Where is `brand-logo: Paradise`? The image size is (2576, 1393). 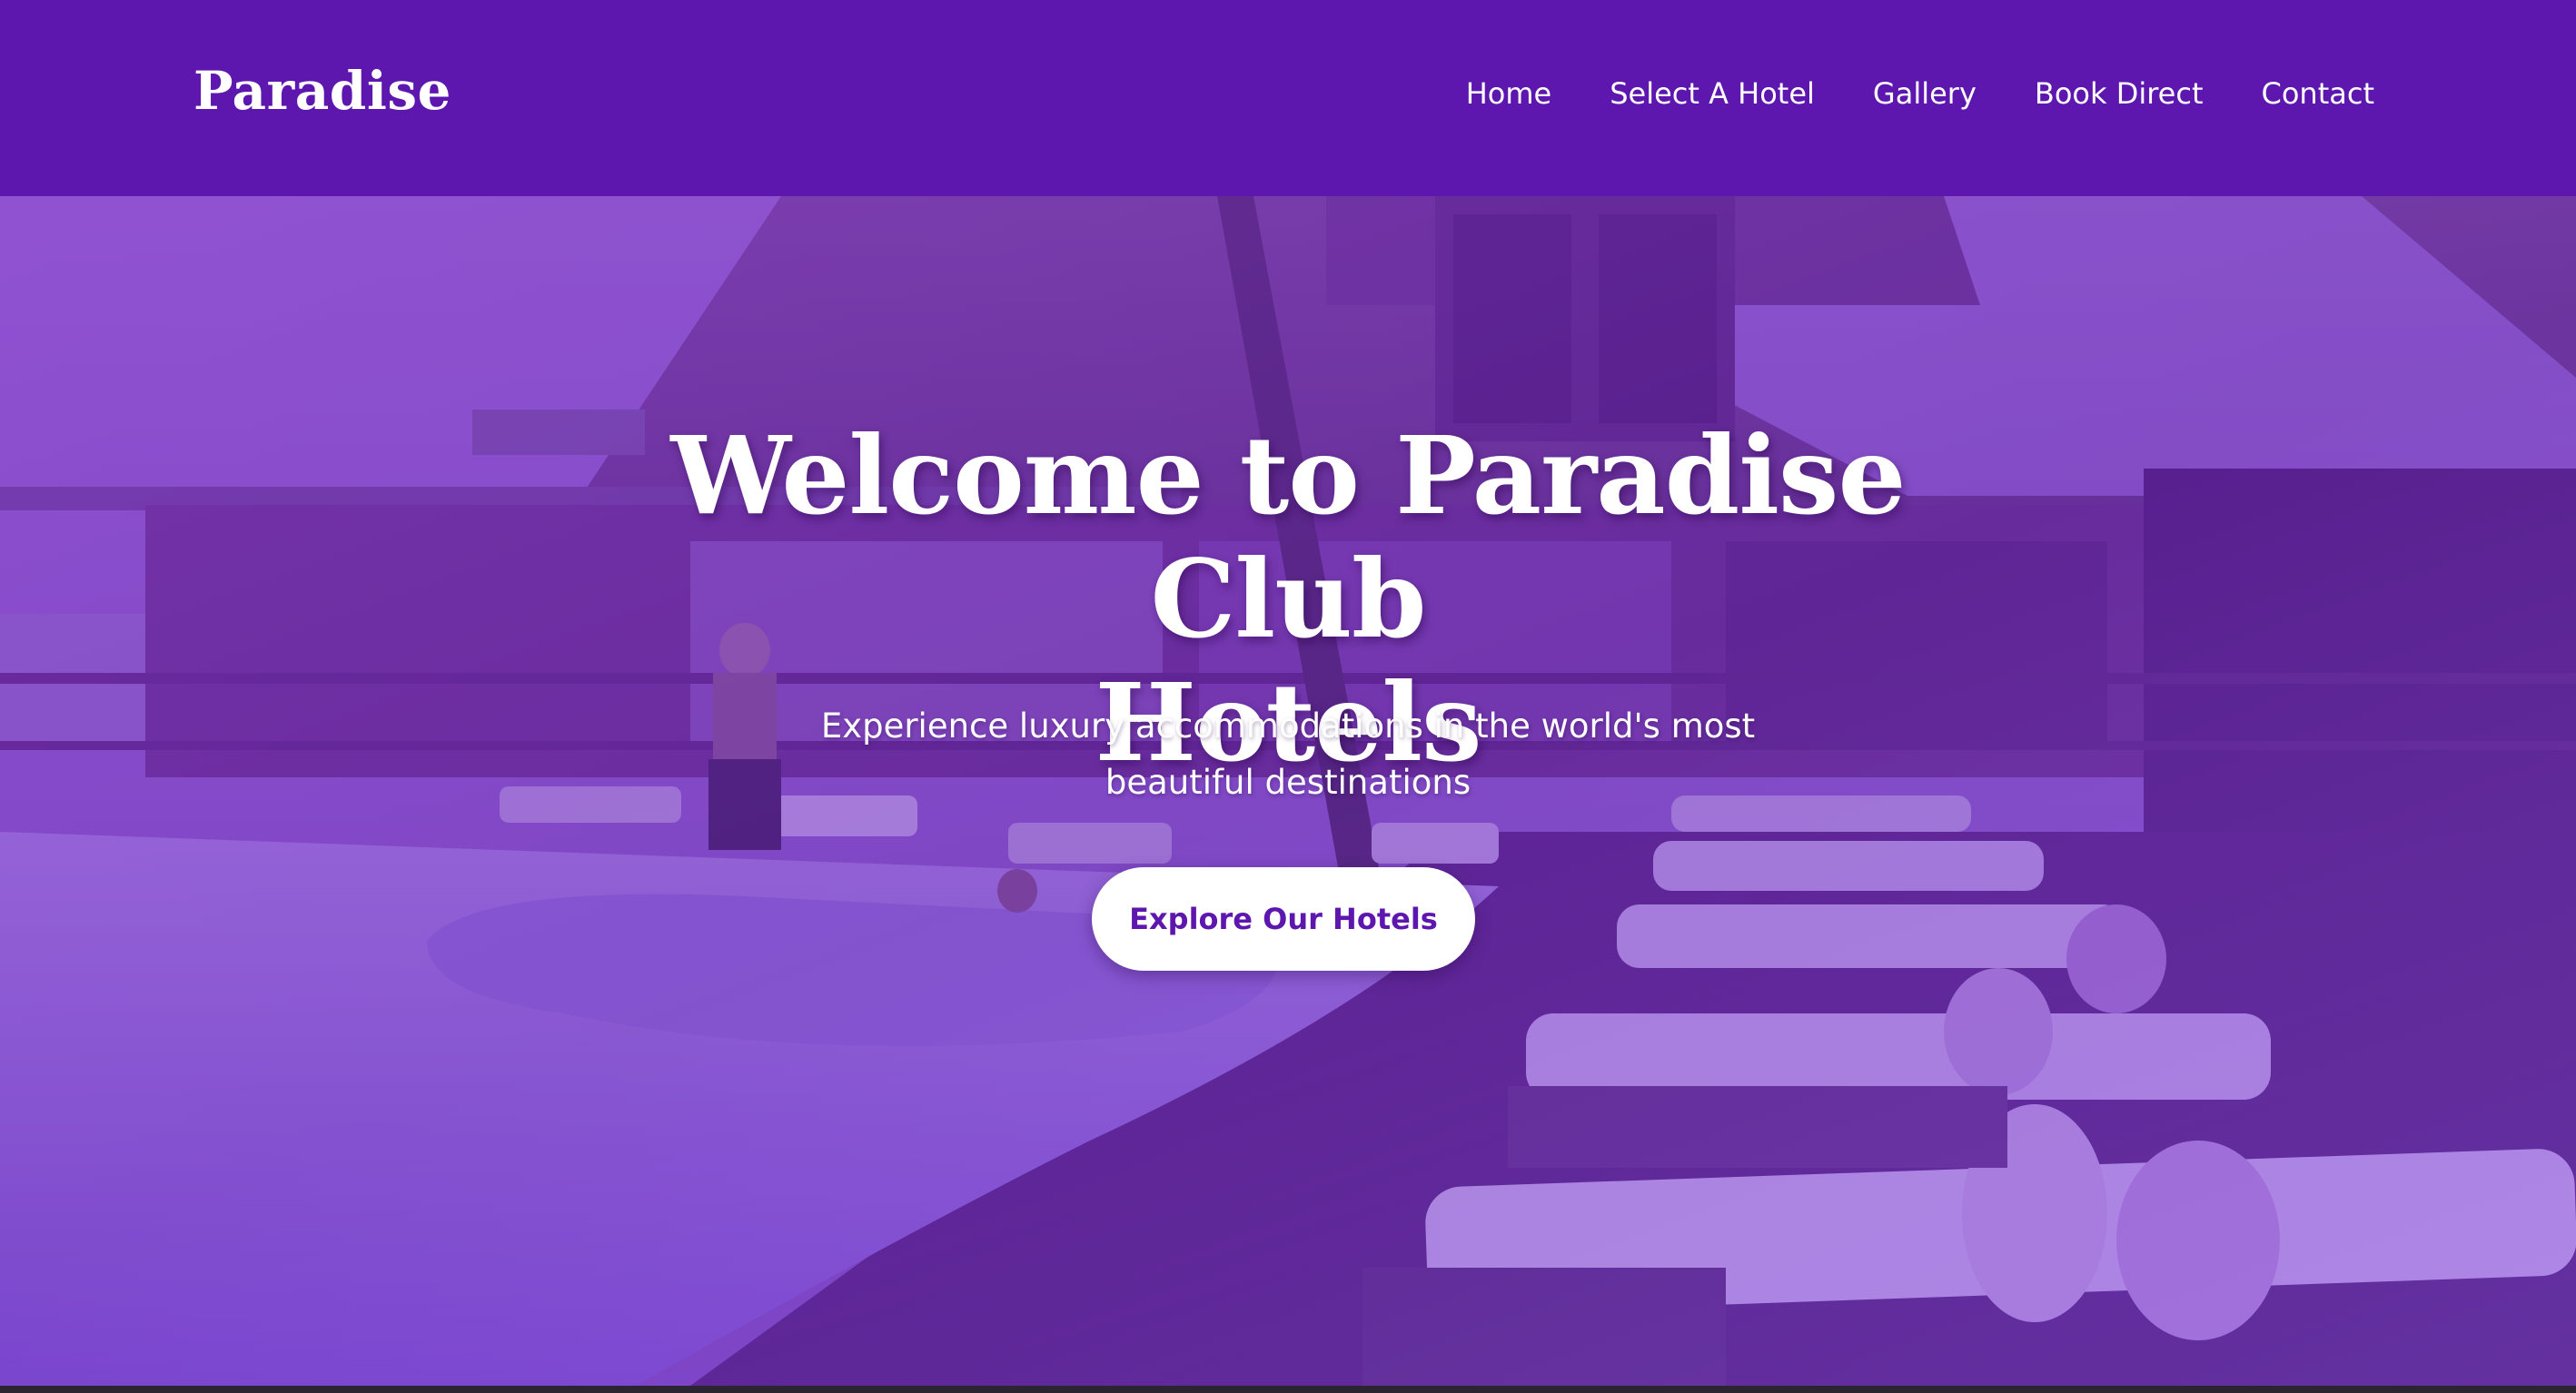
brand-logo: Paradise is located at coordinates (322, 91).